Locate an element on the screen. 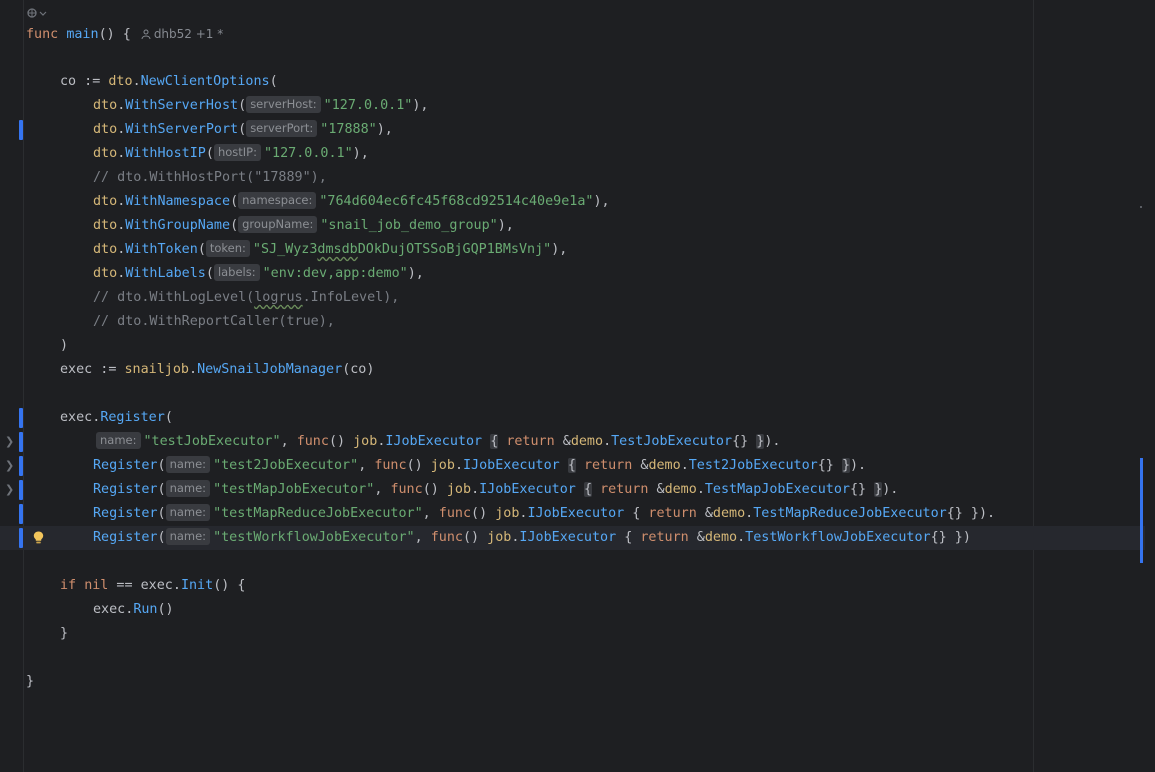 The height and width of the screenshot is (772, 1155). function-call: WithToken is located at coordinates (161, 249).